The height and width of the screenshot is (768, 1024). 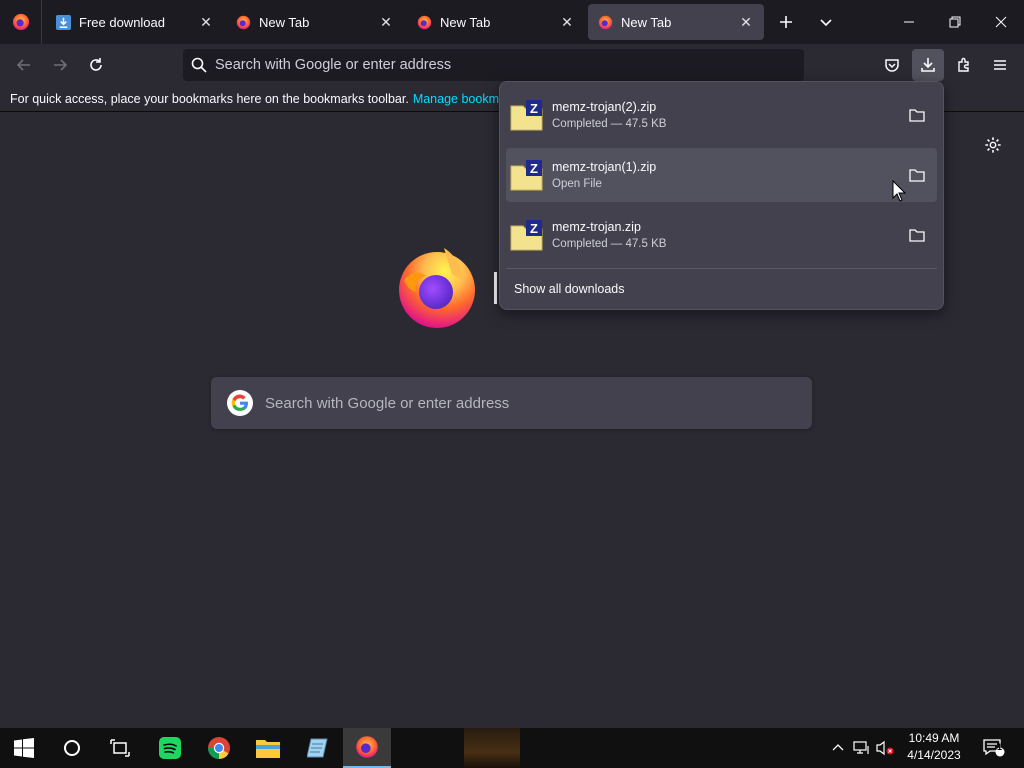 I want to click on notepad-taskbar-icon, so click(x=318, y=748).